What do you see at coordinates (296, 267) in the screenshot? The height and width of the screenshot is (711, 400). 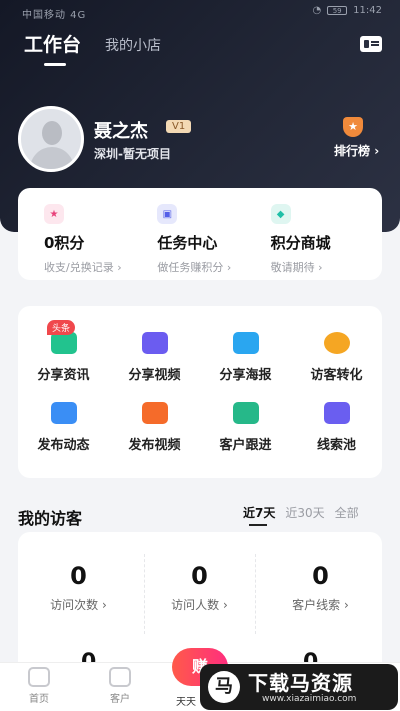 I see `points-sub: 敬请期待 ›` at bounding box center [296, 267].